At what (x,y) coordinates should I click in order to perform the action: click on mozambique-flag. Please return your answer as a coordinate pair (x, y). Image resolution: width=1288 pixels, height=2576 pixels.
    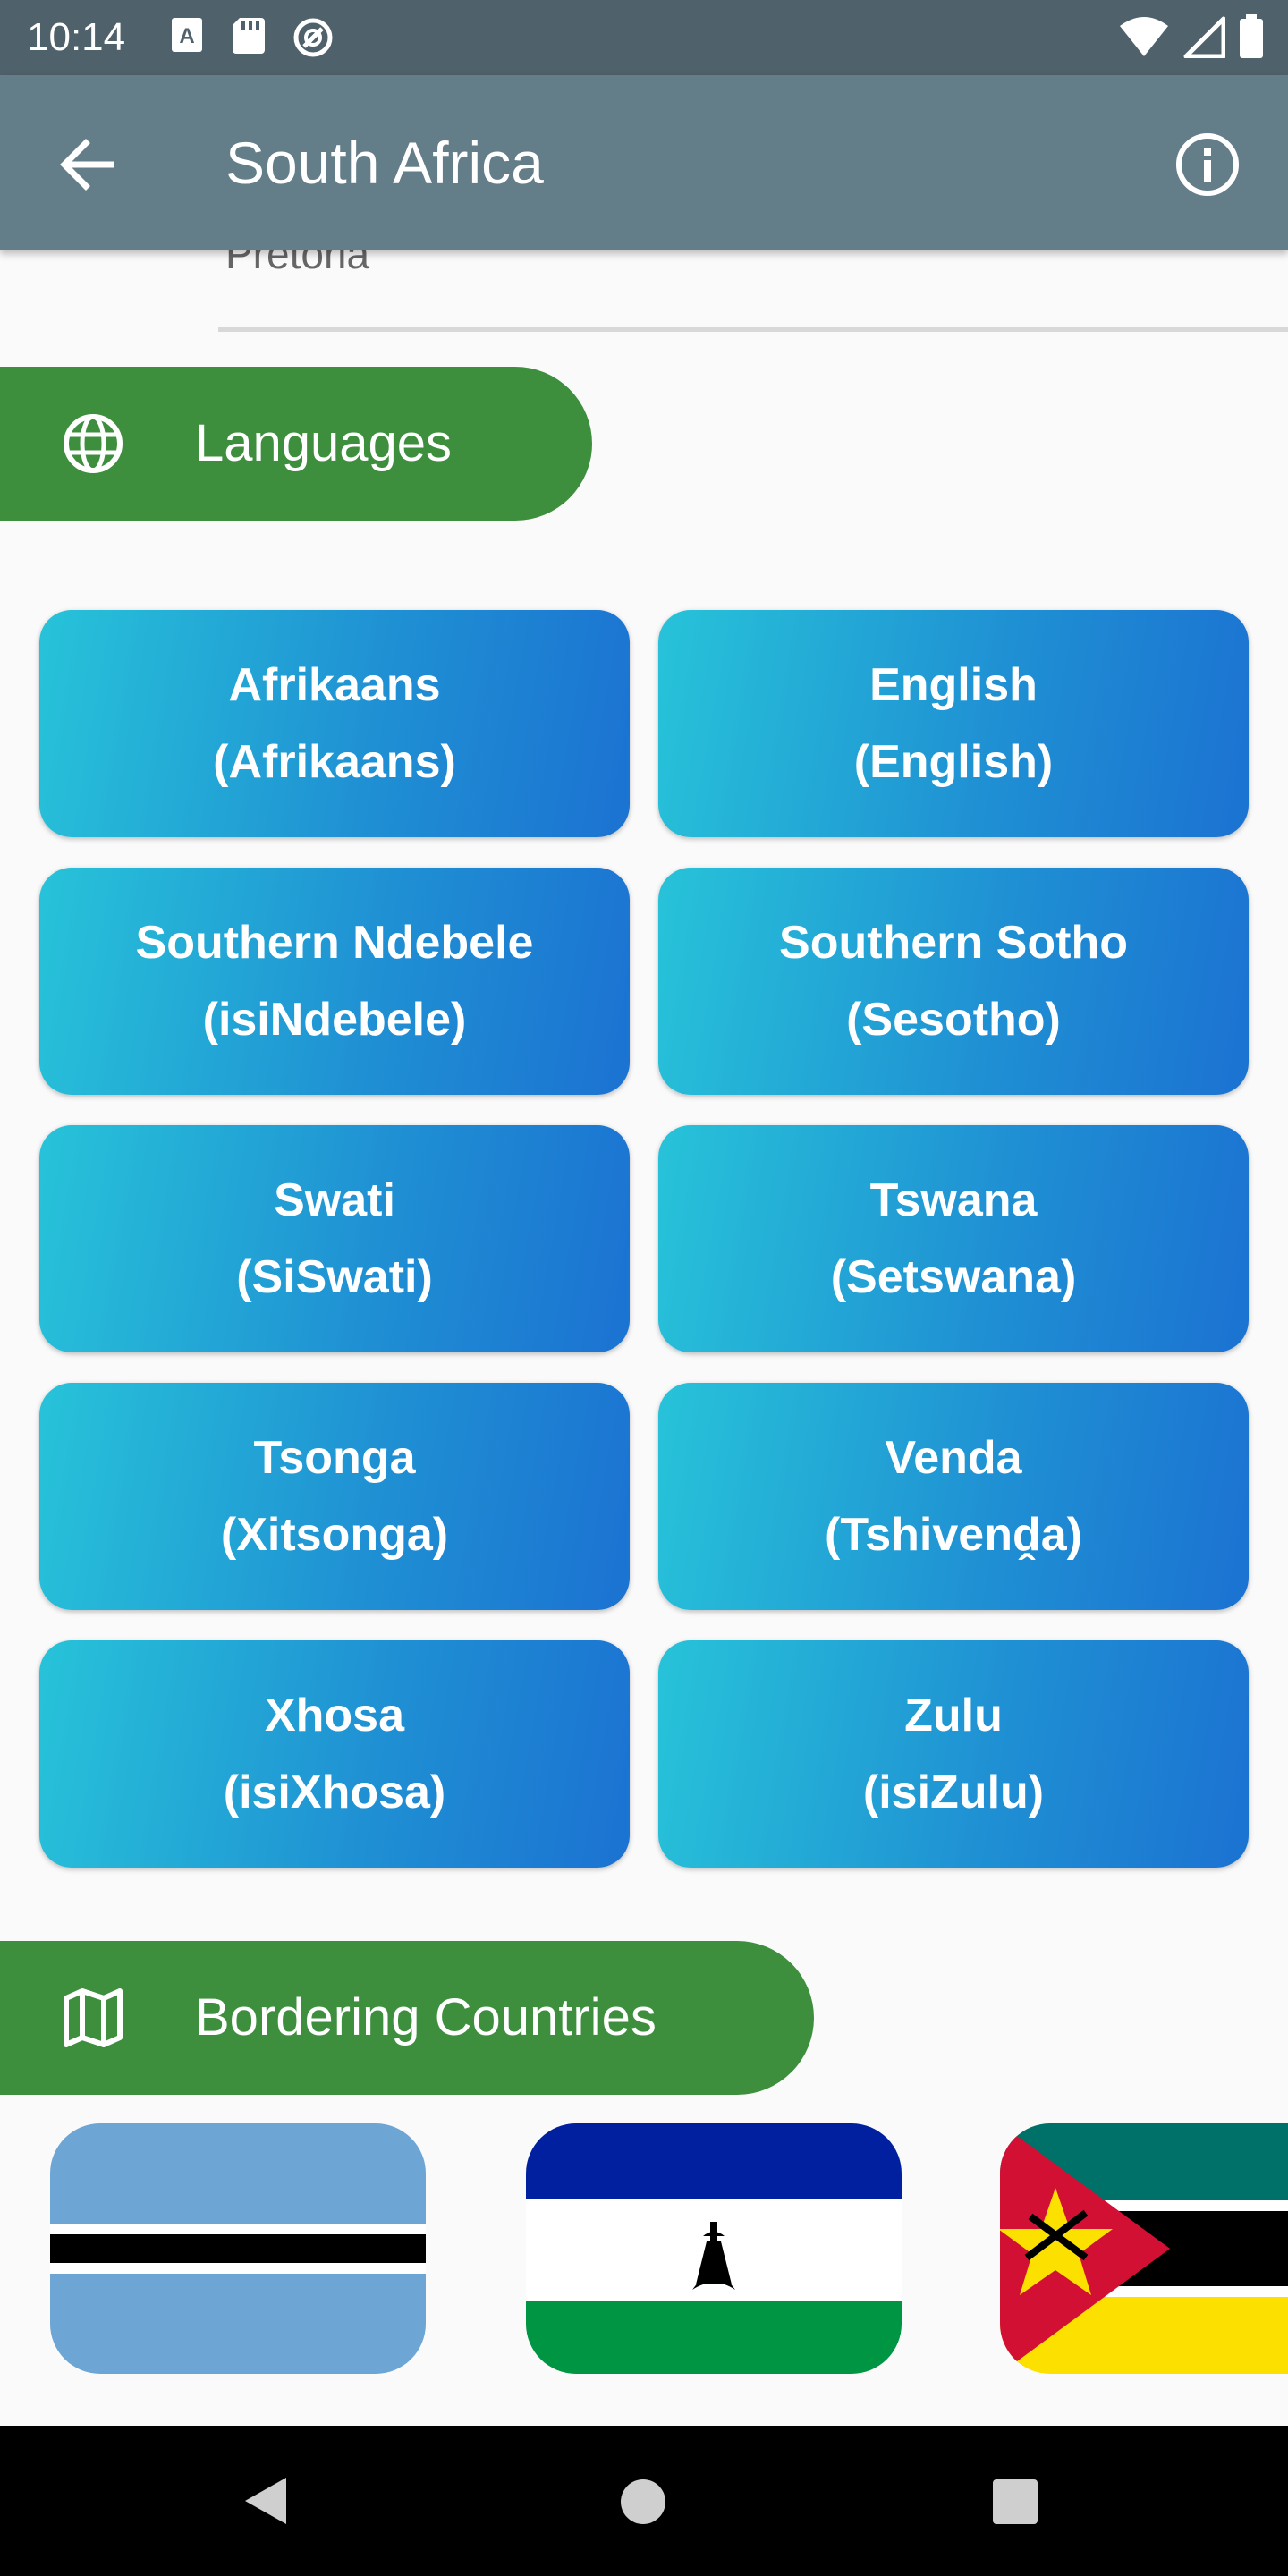
    Looking at the image, I should click on (1144, 2248).